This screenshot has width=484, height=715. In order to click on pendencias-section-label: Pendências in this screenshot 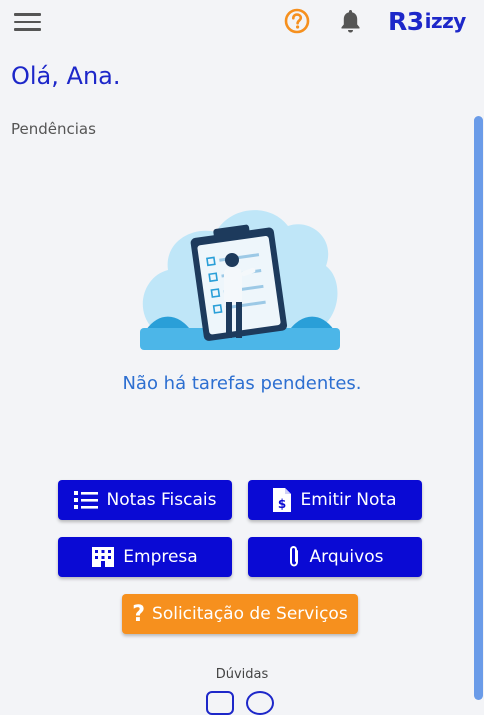, I will do `click(53, 129)`.